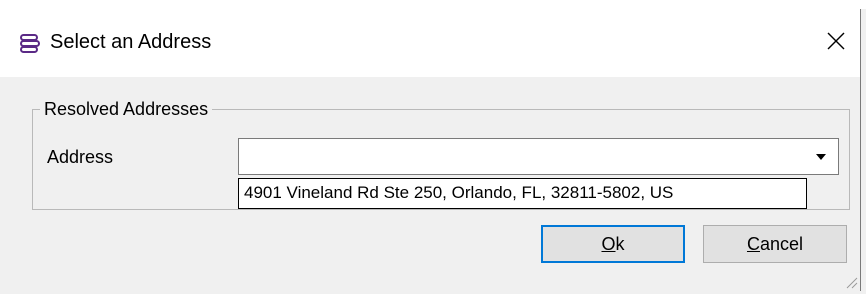 The width and height of the screenshot is (866, 294). Describe the element at coordinates (620, 243) in the screenshot. I see `ok-label: k` at that location.